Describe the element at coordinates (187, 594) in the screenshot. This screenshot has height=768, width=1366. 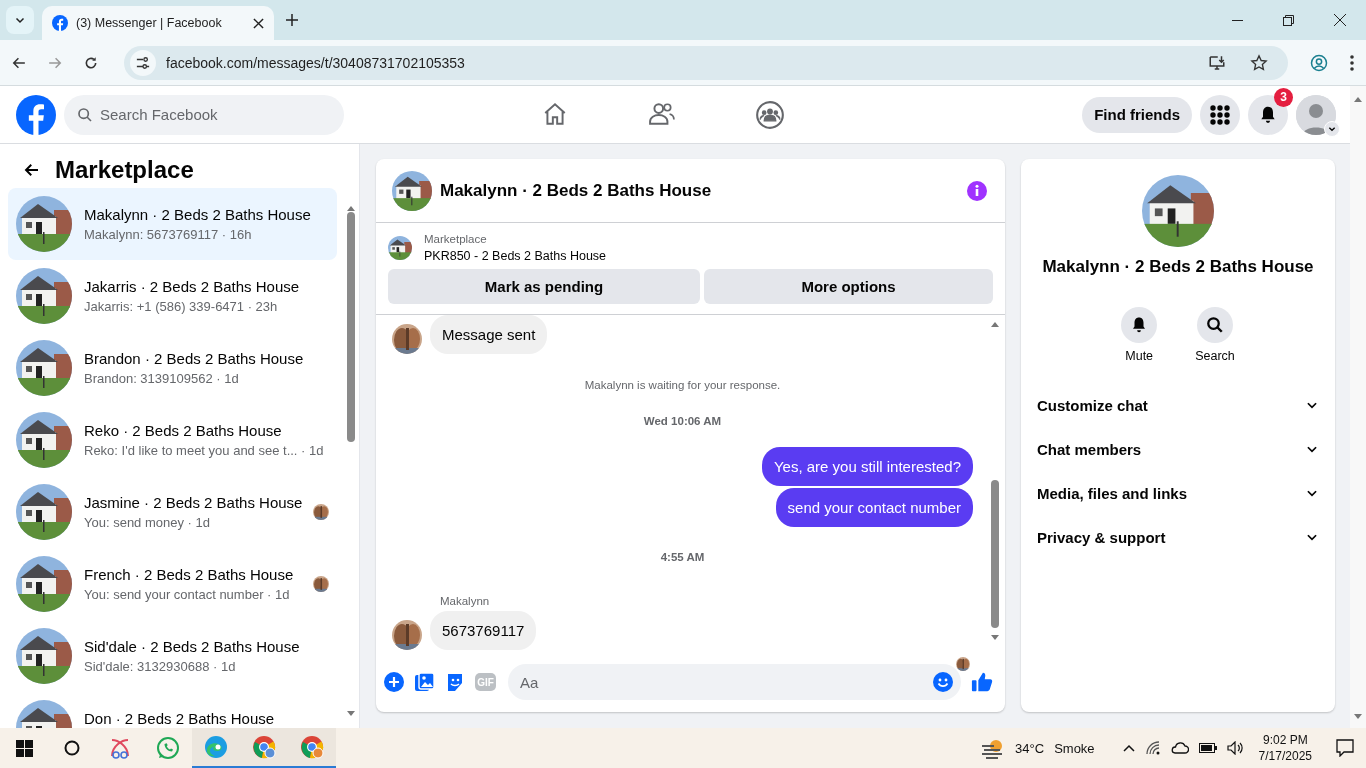
I see `message-preview: You: send your contact number · 1d` at that location.